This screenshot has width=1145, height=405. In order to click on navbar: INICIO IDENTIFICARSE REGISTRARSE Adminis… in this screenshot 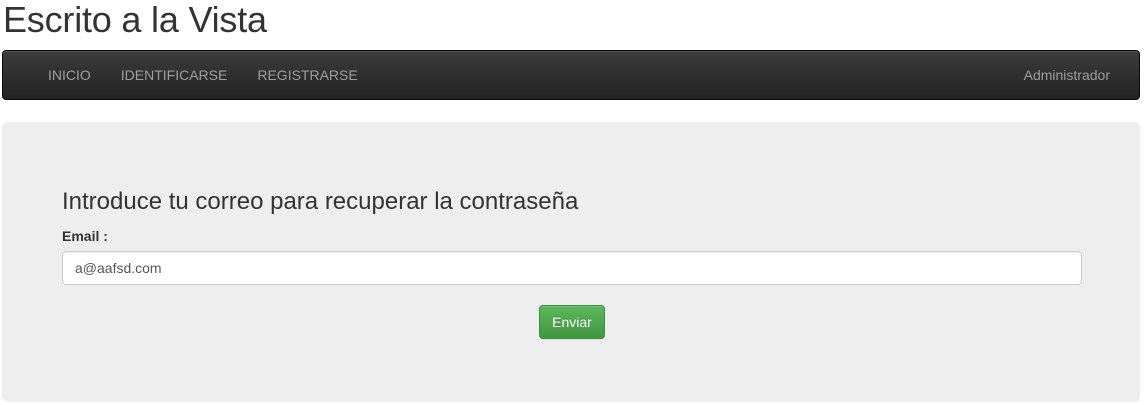, I will do `click(571, 75)`.